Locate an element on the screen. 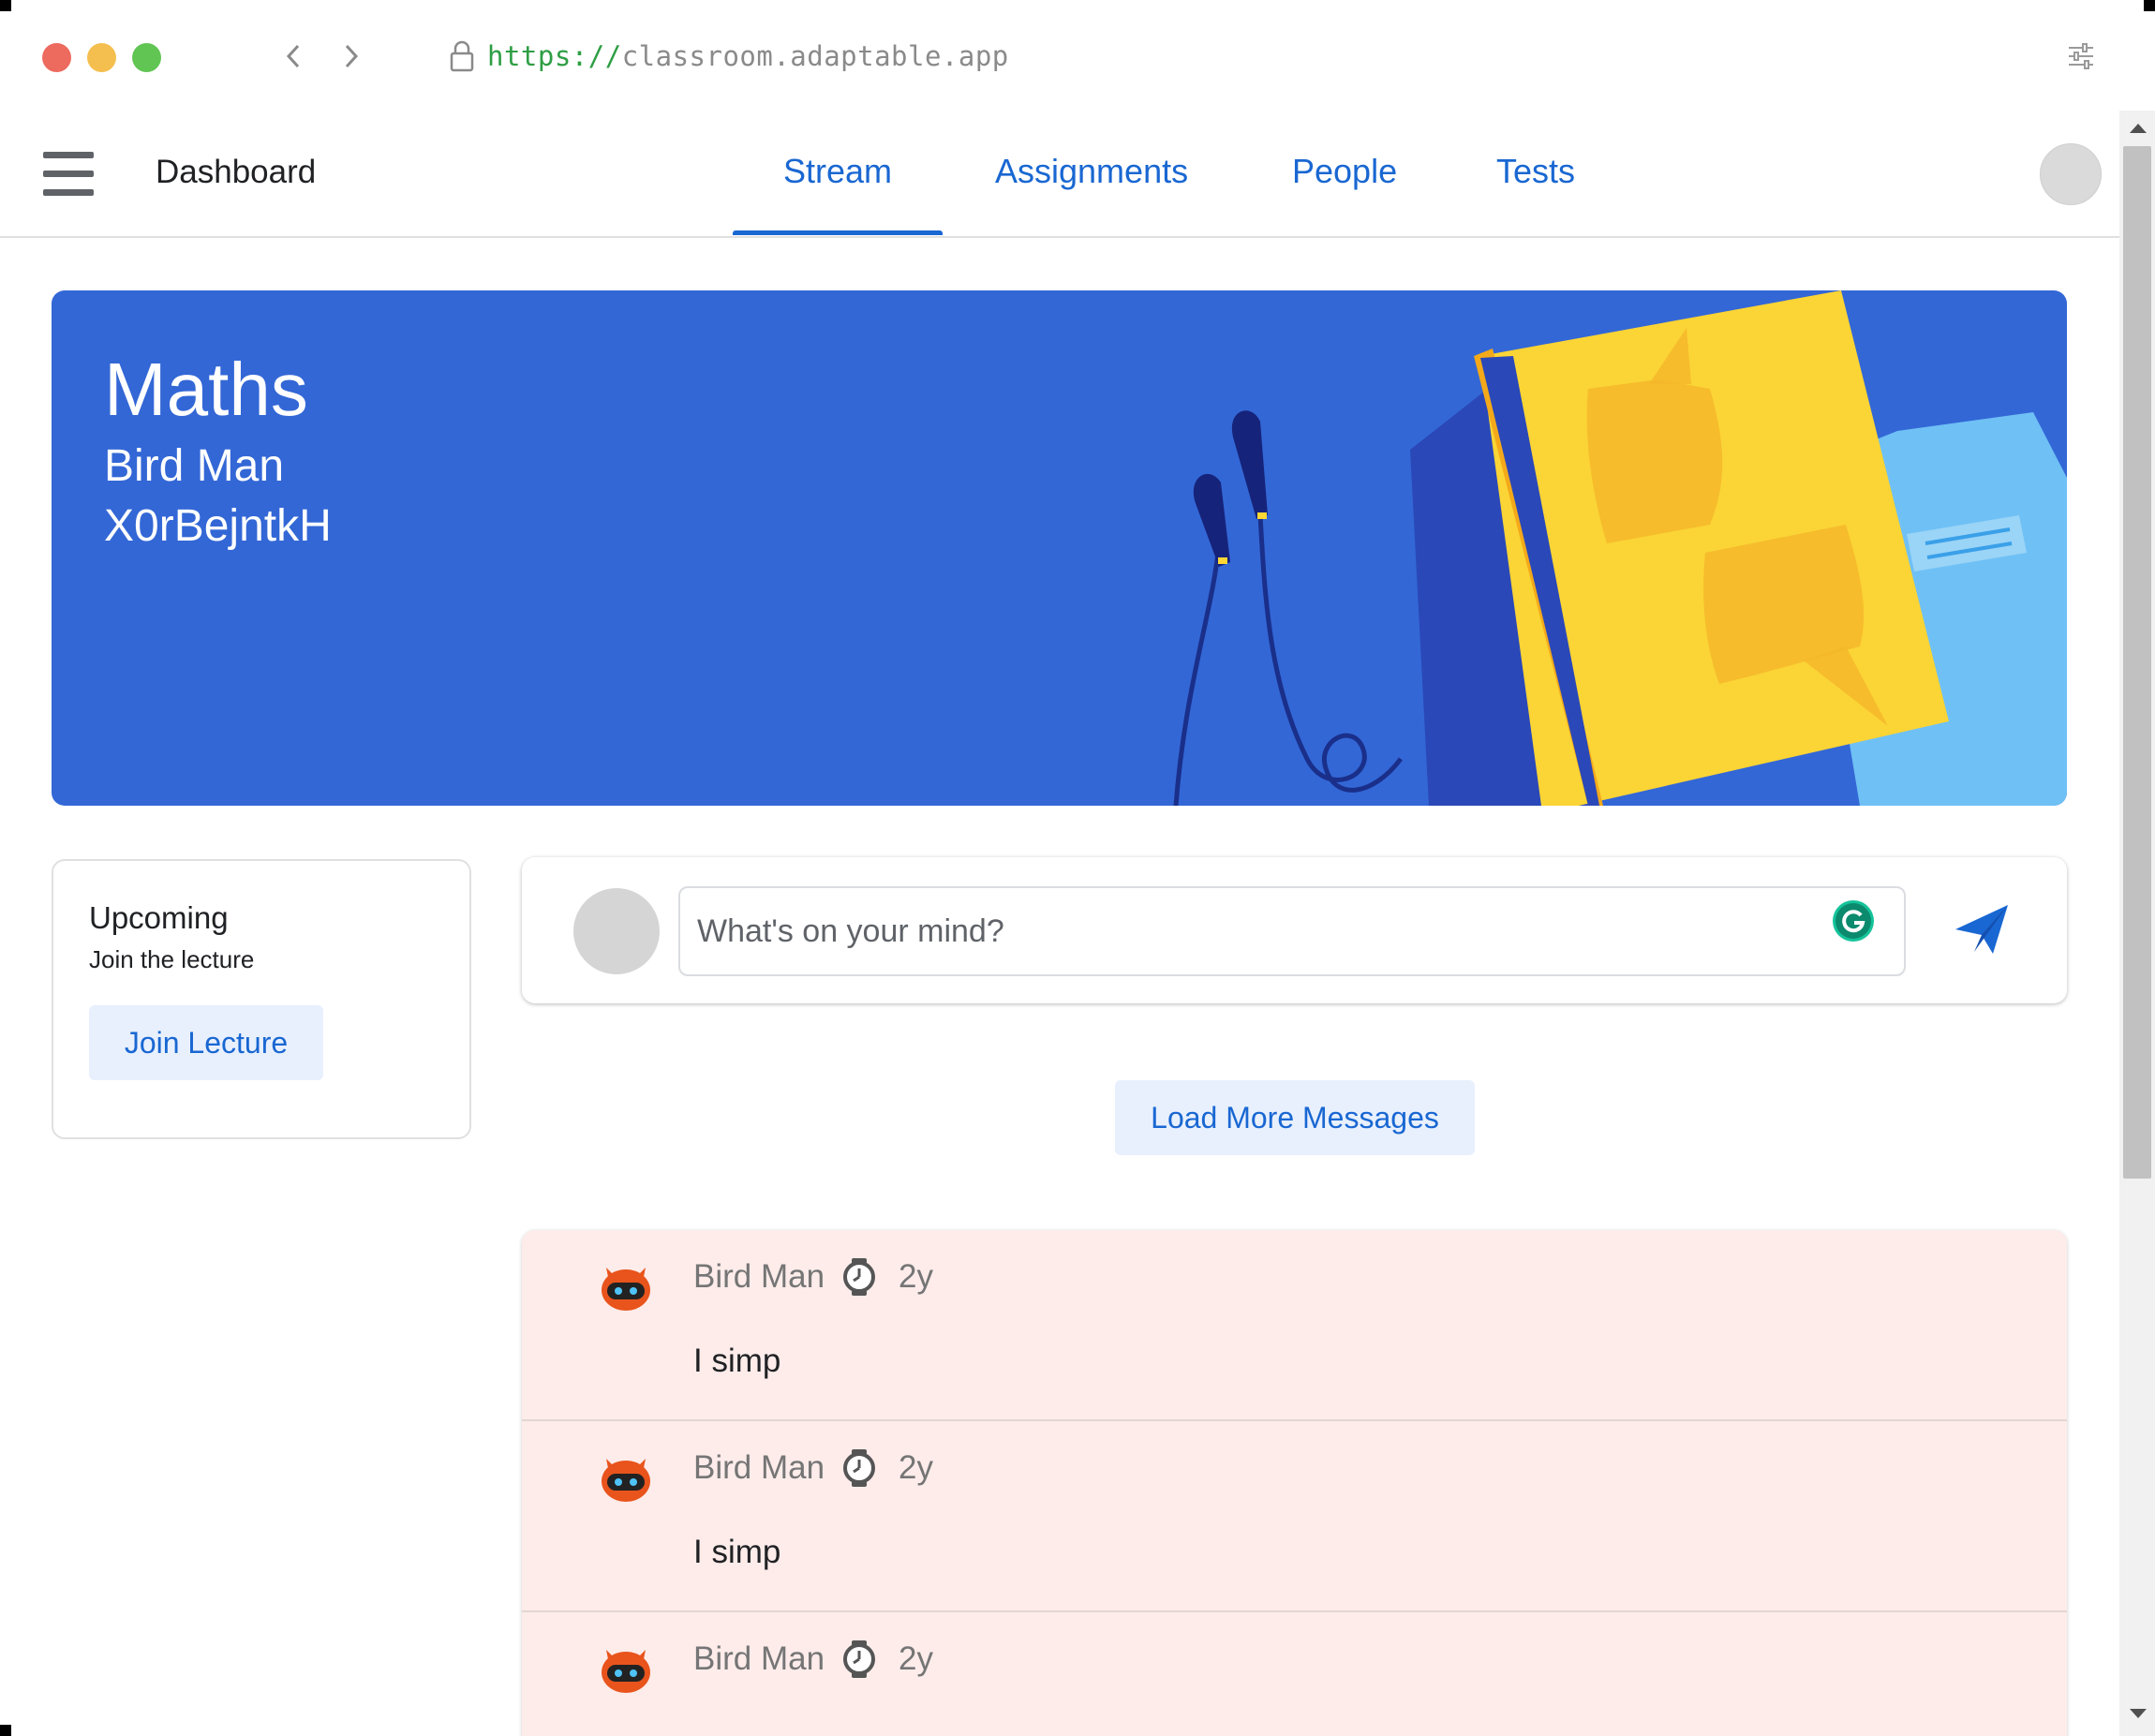 The image size is (2155, 1736). scroll-thumb is located at coordinates (2137, 663).